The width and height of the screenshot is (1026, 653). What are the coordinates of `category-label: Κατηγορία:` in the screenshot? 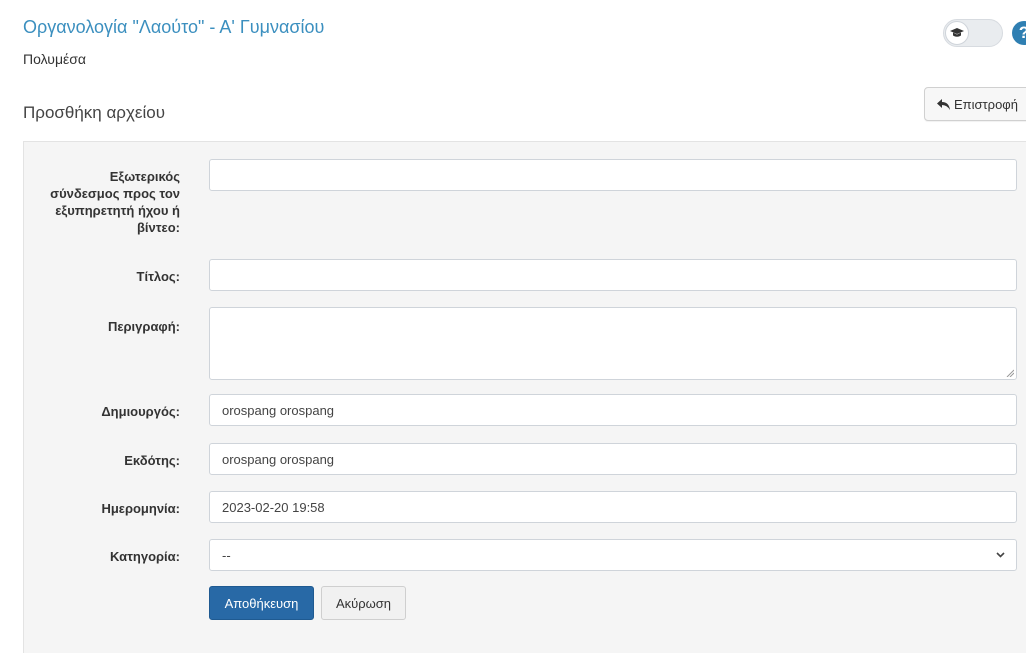 It's located at (145, 556).